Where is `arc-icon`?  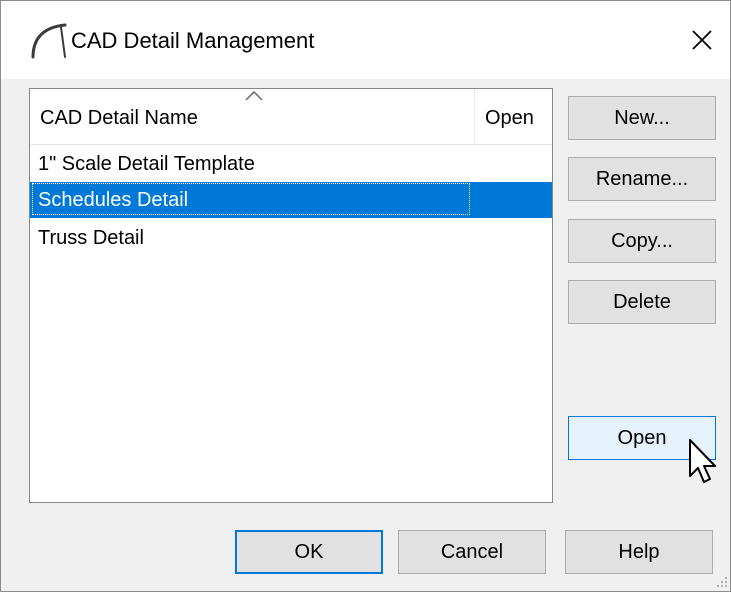 arc-icon is located at coordinates (49, 41).